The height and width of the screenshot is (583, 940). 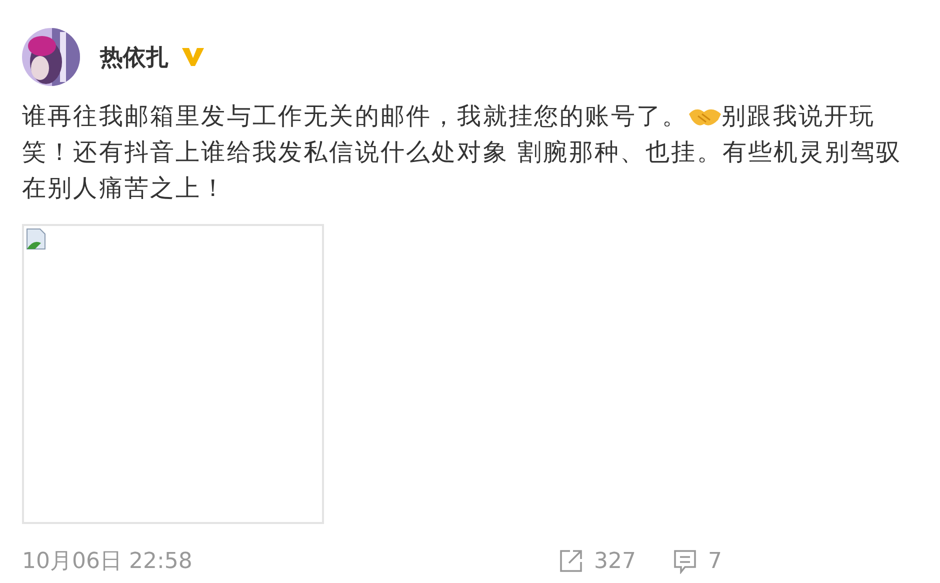 I want to click on post-time: 10月06日 22:58, so click(x=108, y=562).